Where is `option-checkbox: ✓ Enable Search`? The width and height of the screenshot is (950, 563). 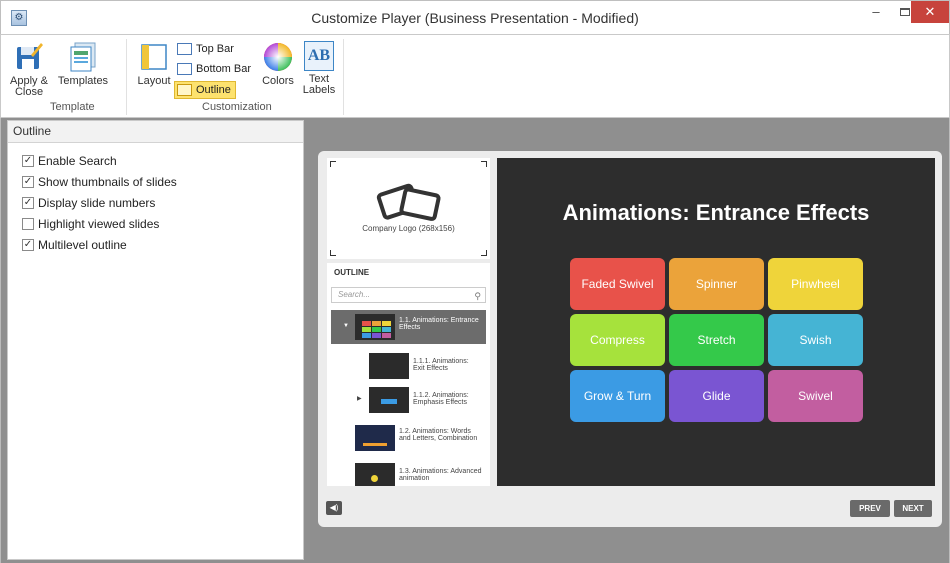 option-checkbox: ✓ Enable Search is located at coordinates (69, 162).